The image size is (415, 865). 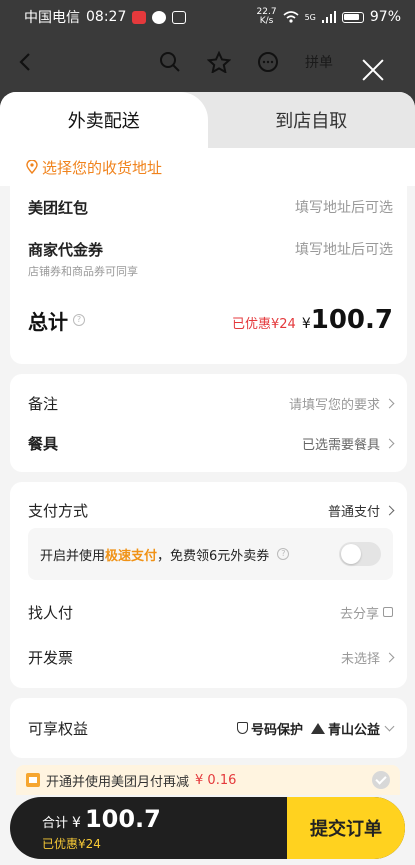 I want to click on remarks-row: 备注 请填写您的要求, so click(x=211, y=403).